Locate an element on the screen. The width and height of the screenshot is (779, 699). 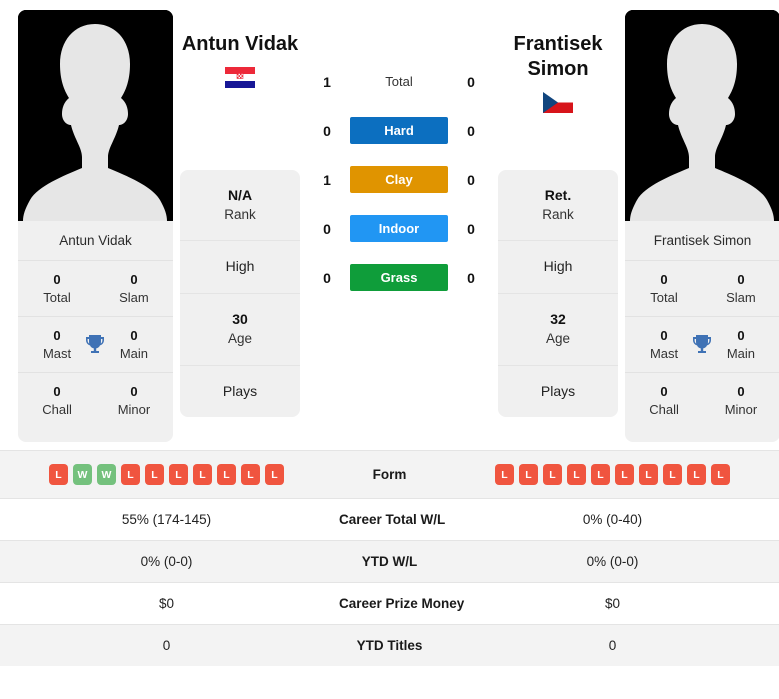
left-player-cell: $0 is located at coordinates (166, 604).